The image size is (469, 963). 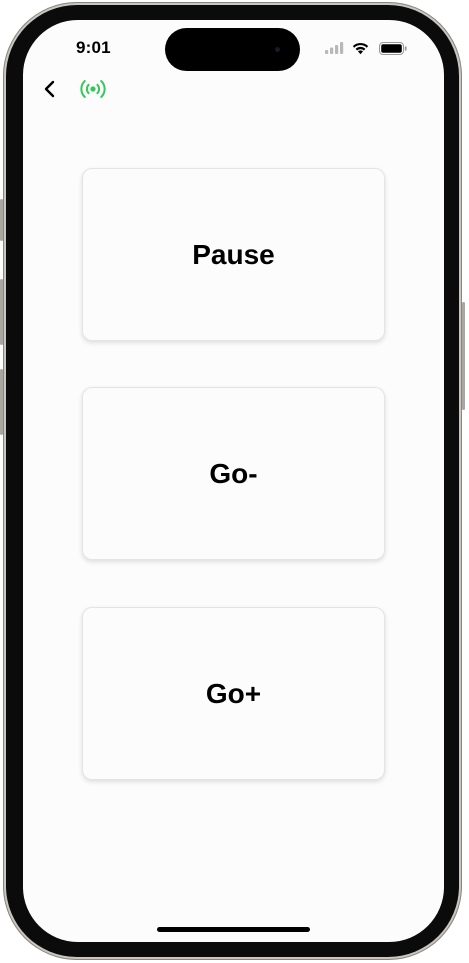 What do you see at coordinates (463, 356) in the screenshot?
I see `power-button` at bounding box center [463, 356].